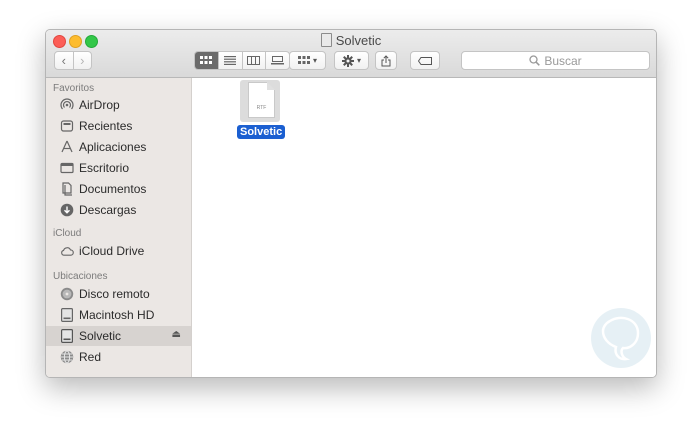  Describe the element at coordinates (100, 336) in the screenshot. I see `sidebar-item-label: Solvetic` at that location.